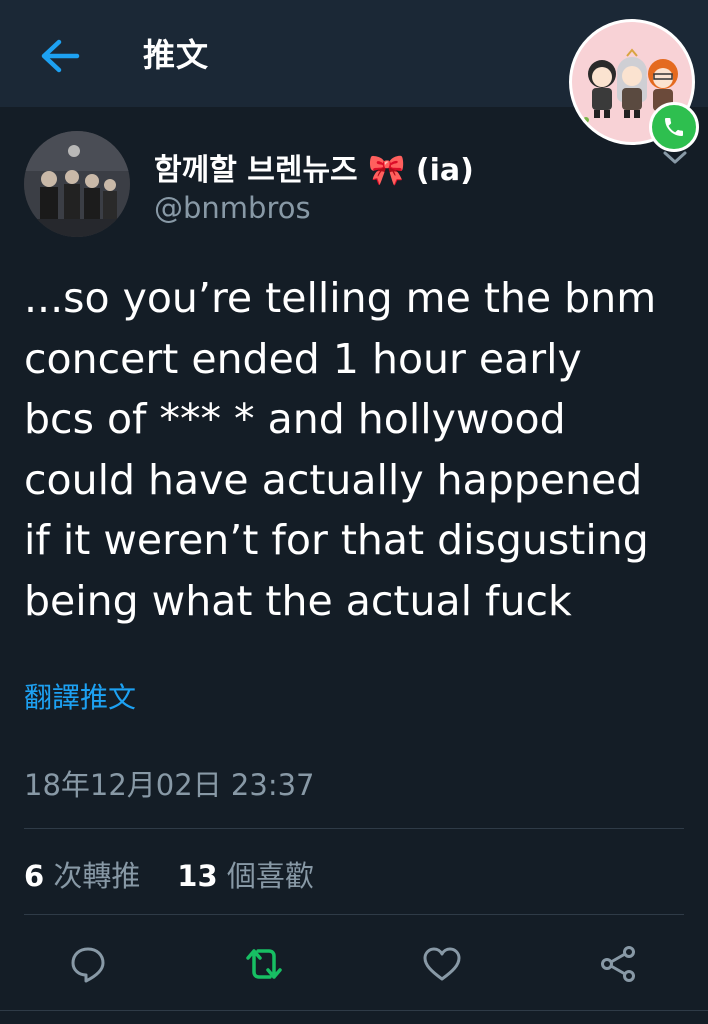 This screenshot has height=1024, width=708. I want to click on reply-icon, so click(88, 965).